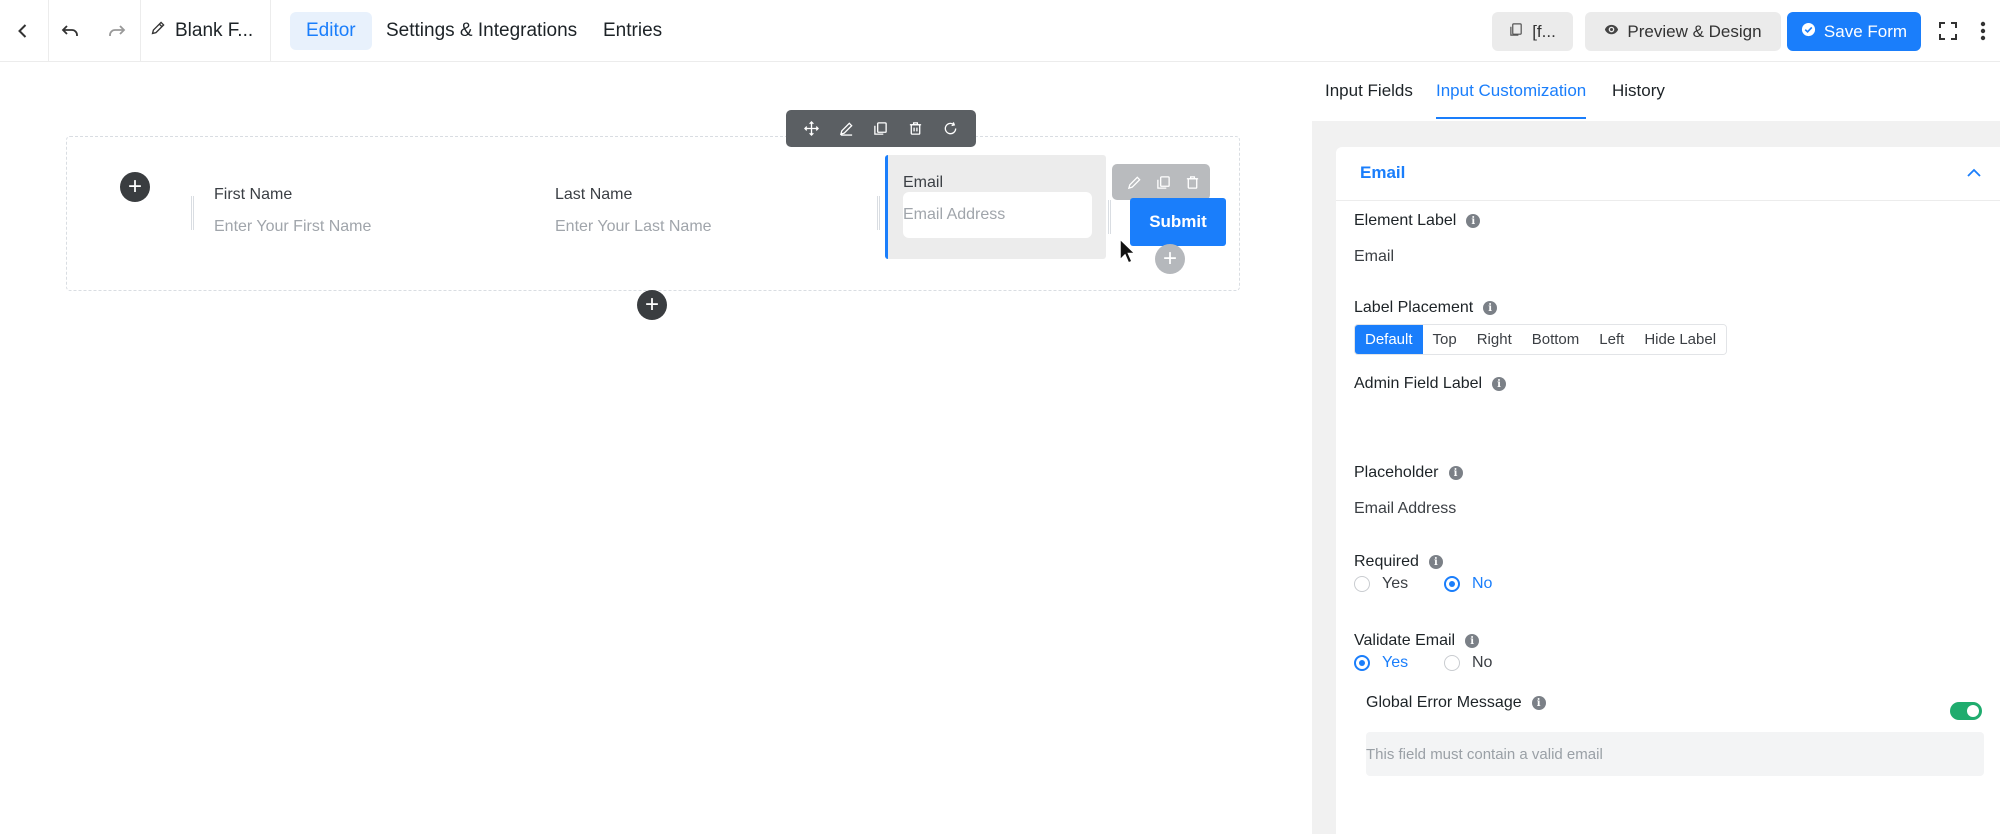  I want to click on element-label-input: Email, so click(1374, 257).